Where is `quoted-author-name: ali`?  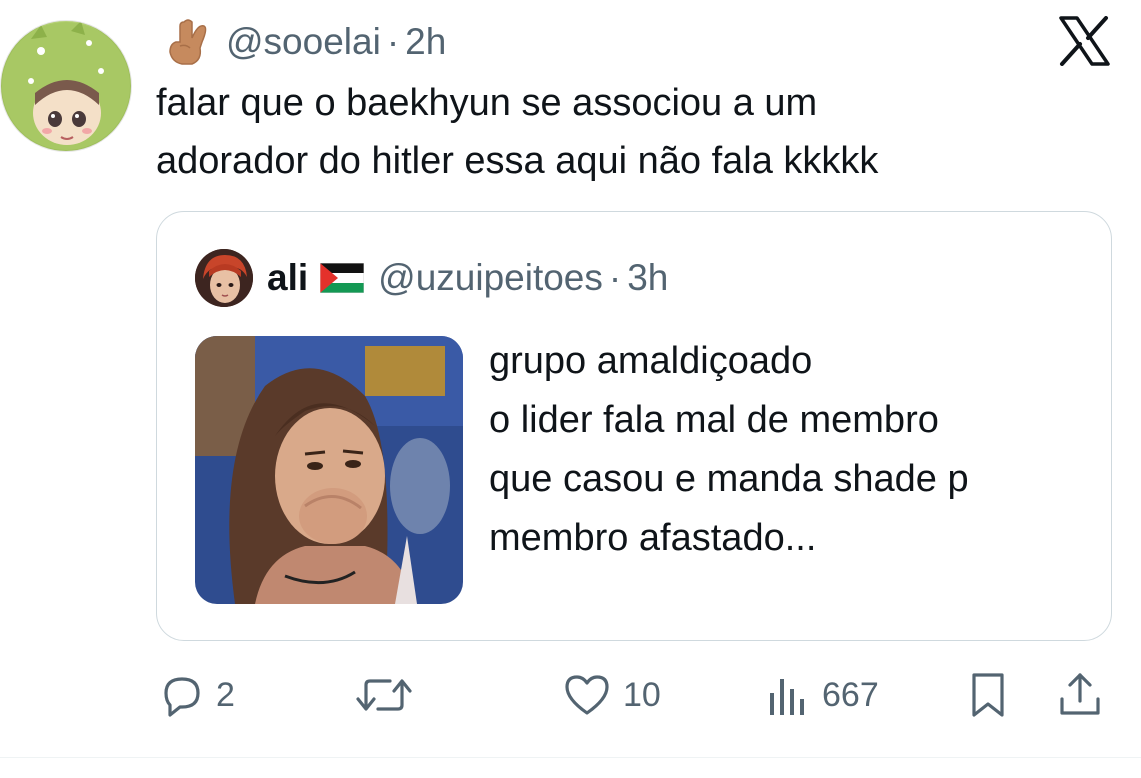
quoted-author-name: ali is located at coordinates (287, 278).